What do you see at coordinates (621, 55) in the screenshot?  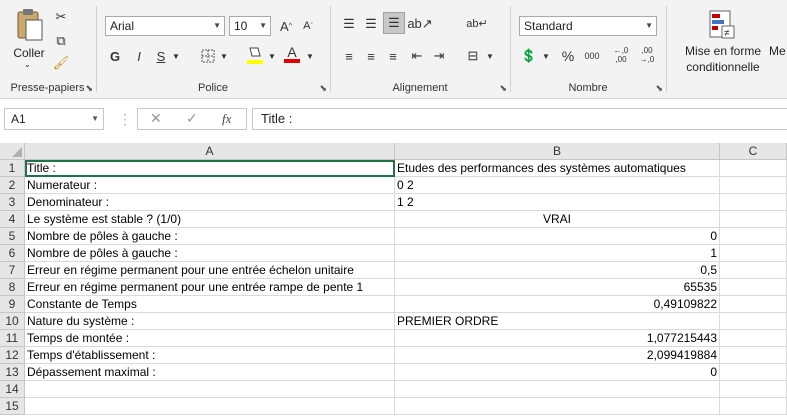 I see `increase-decimal-button: ←,0 ,00` at bounding box center [621, 55].